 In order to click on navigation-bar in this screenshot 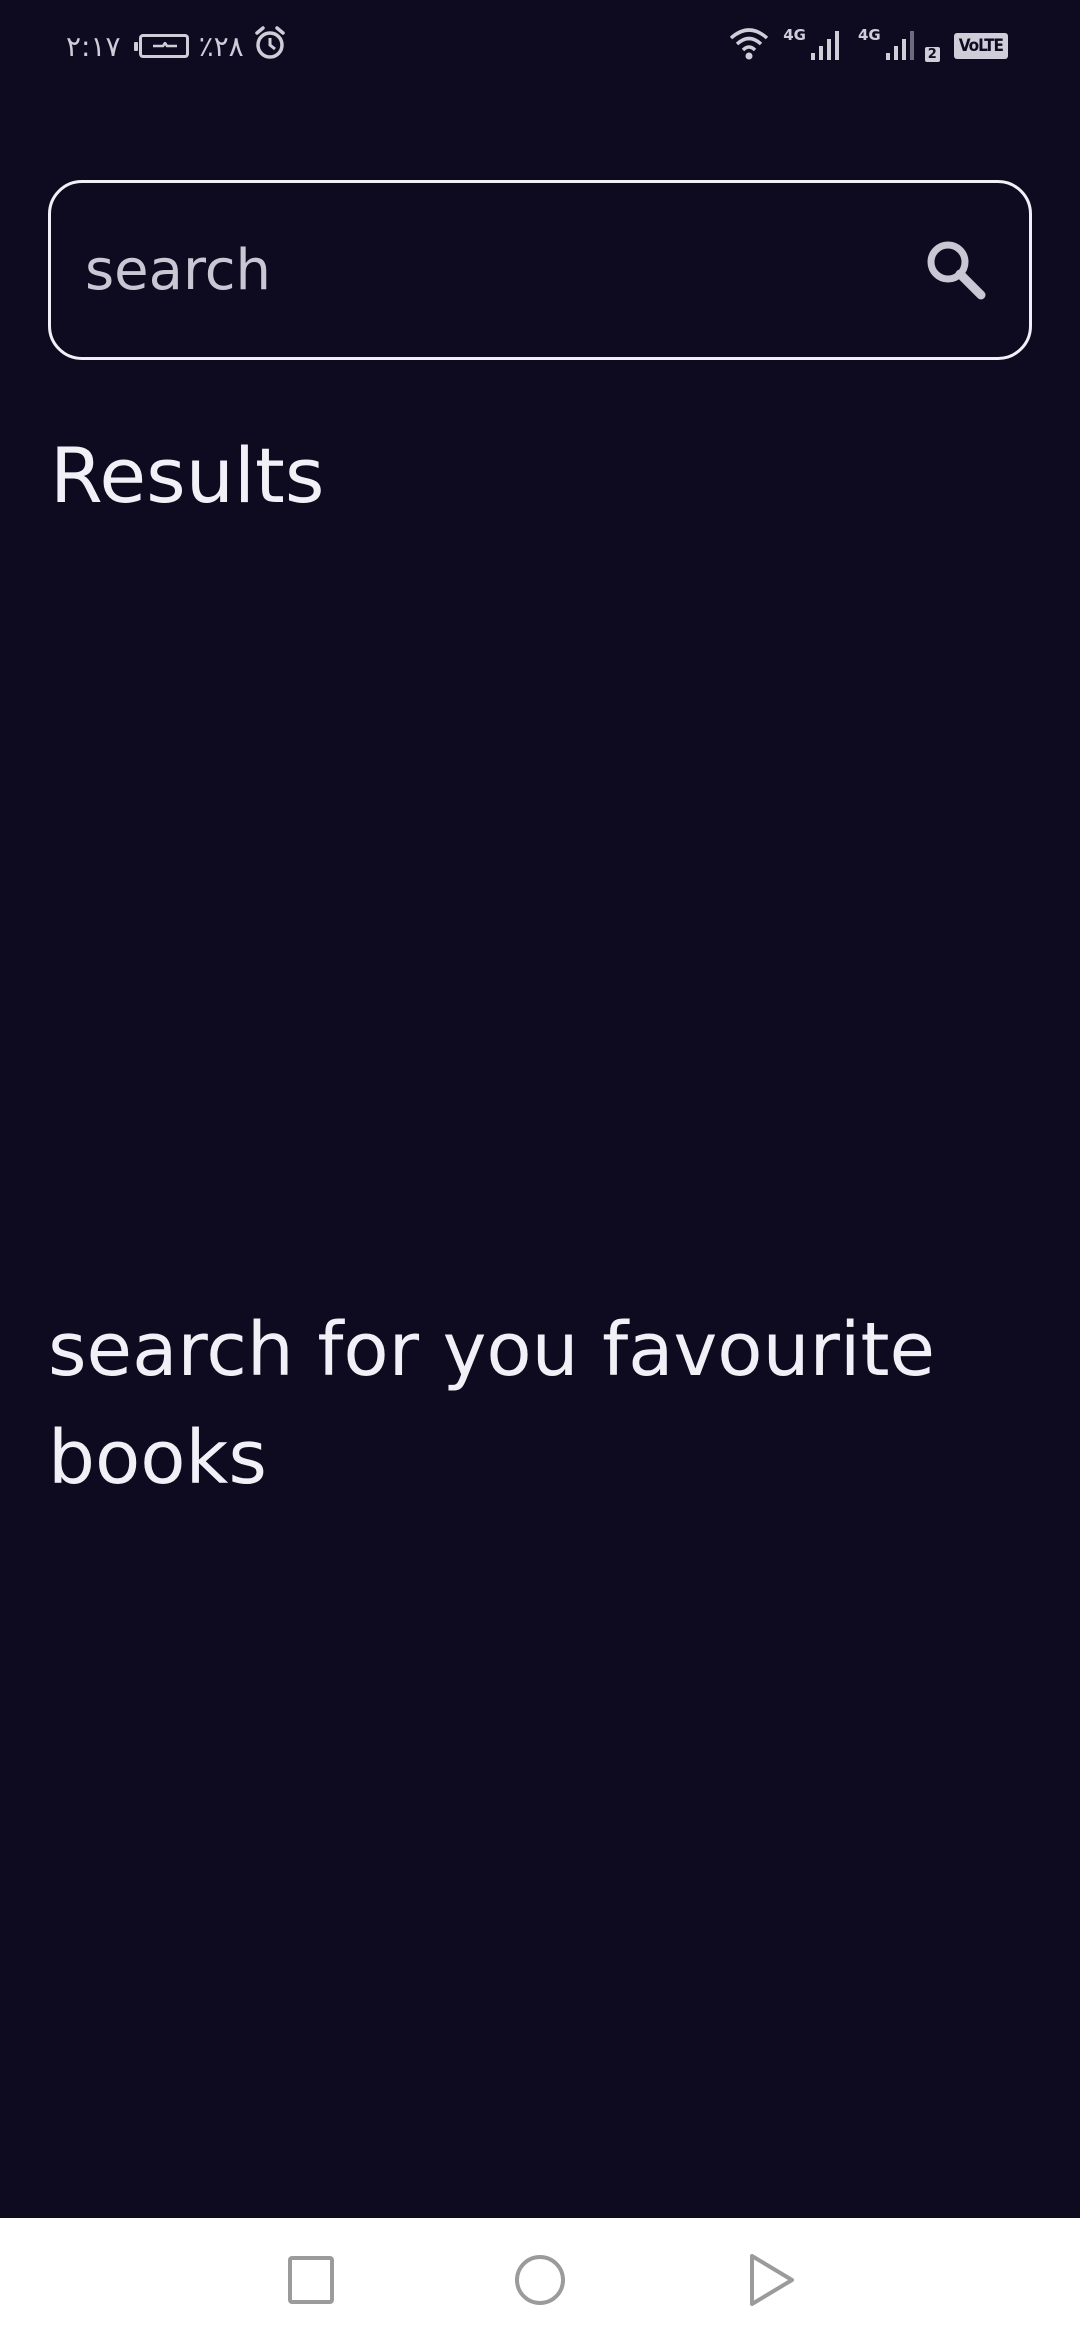, I will do `click(540, 2279)`.